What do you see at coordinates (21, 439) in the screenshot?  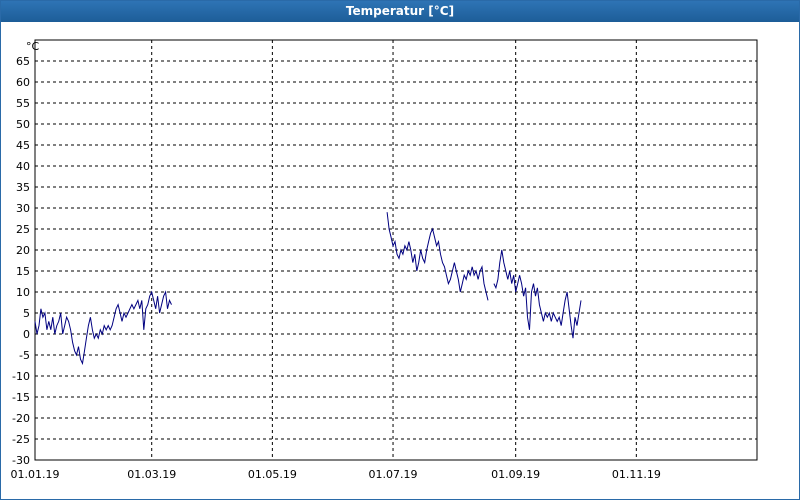 I see `y-tick-label: -25` at bounding box center [21, 439].